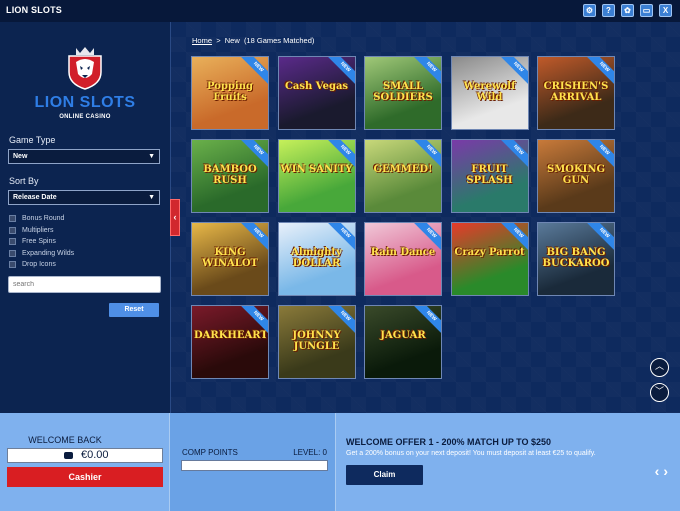 Image resolution: width=680 pixels, height=511 pixels. What do you see at coordinates (340, 11) in the screenshot?
I see `top-bar: LION SLOTS ⚙ ? ✿ ▭ X` at bounding box center [340, 11].